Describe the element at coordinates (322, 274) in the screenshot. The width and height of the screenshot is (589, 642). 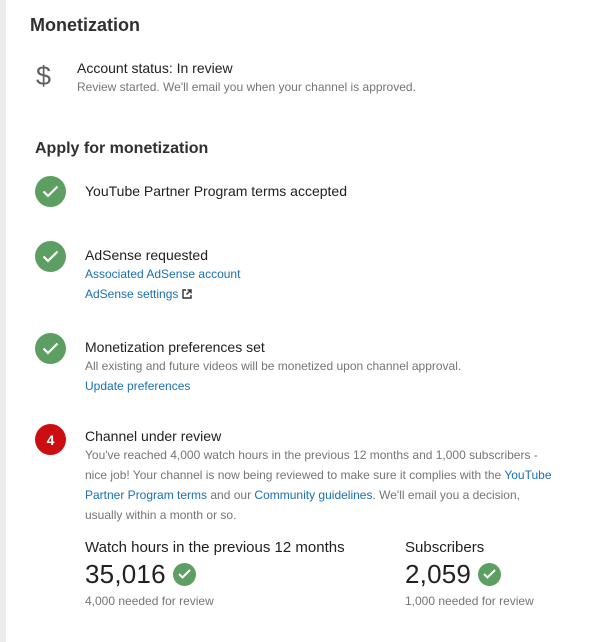
I see `associated-adsense-account-link: Associated AdSense account` at that location.